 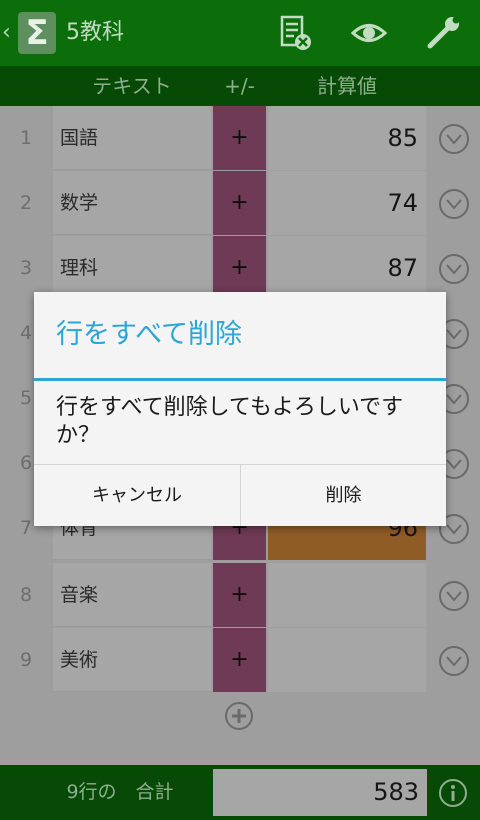 I want to click on back-arrow-icon: ‹, so click(x=9, y=33).